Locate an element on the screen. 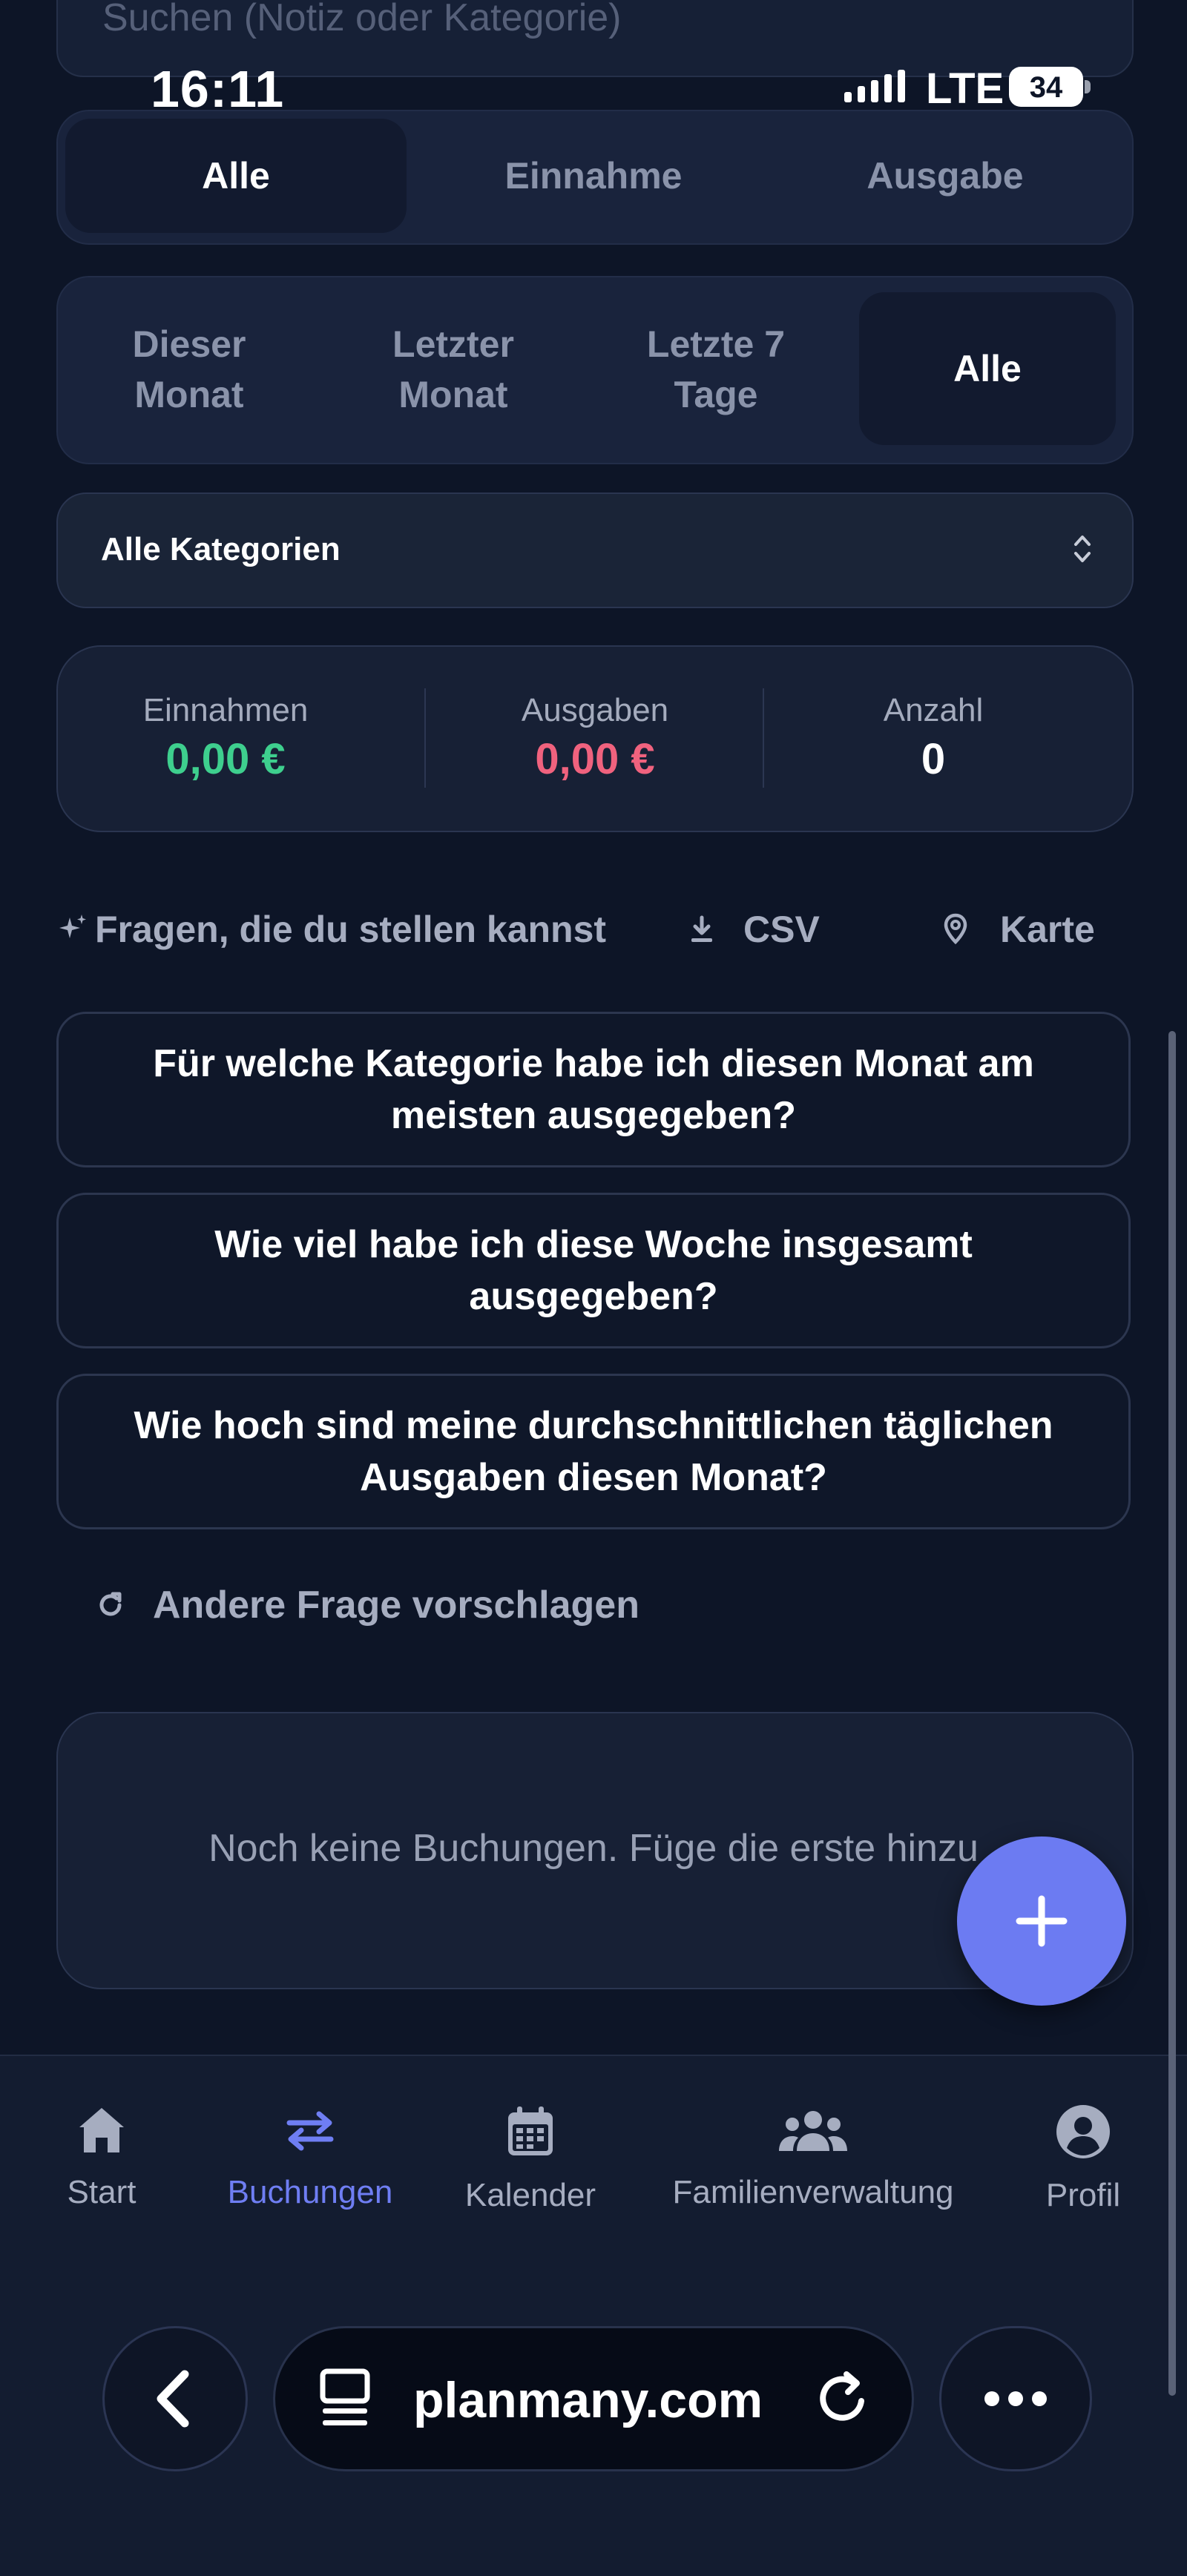 The image size is (1187, 2576). more-icon is located at coordinates (1015, 2399).